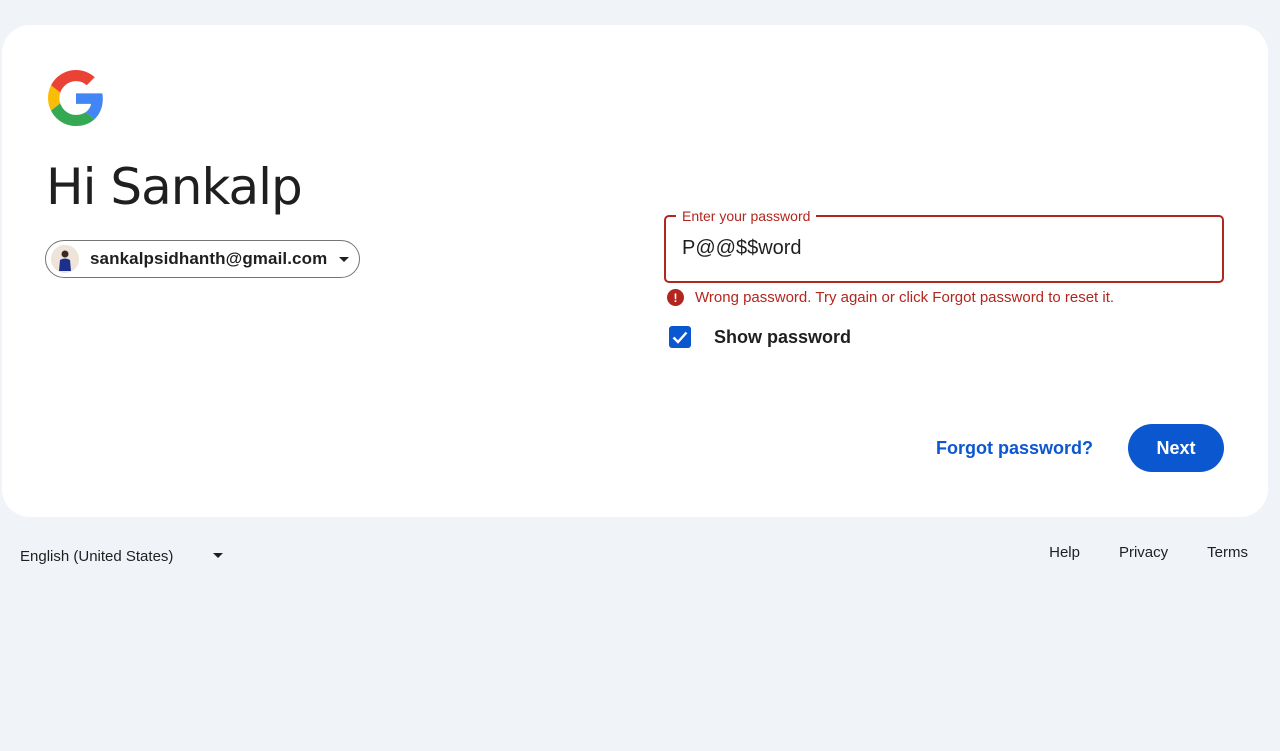 This screenshot has height=751, width=1280. Describe the element at coordinates (1143, 552) in the screenshot. I see `privacy-link: Privacy` at that location.